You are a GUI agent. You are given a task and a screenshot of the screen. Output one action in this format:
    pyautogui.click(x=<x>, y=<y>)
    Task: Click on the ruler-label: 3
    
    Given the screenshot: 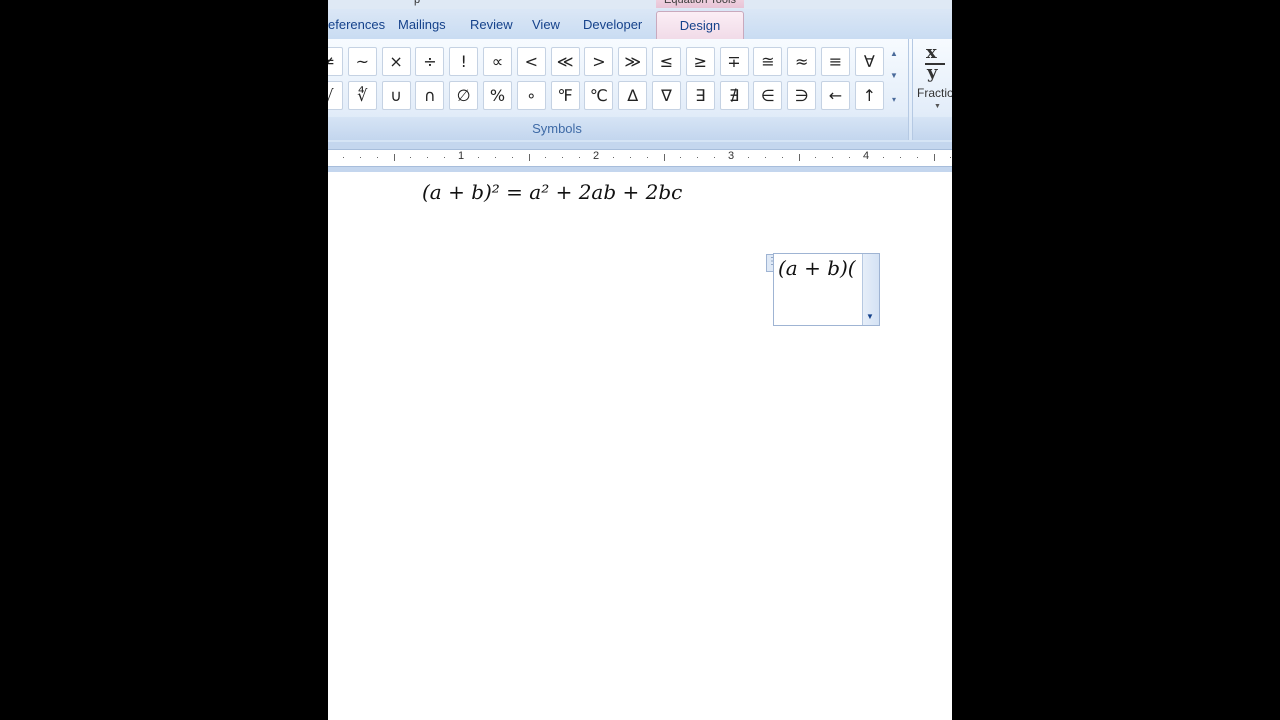 What is the action you would take?
    pyautogui.click(x=731, y=156)
    